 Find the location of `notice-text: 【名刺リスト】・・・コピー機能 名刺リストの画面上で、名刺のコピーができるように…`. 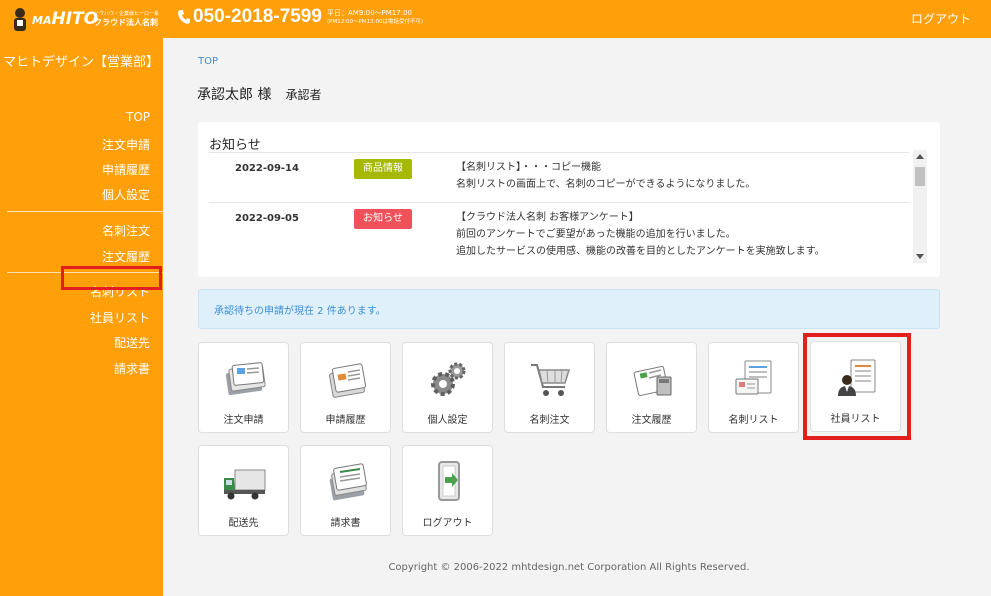

notice-text: 【名刺リスト】・・・コピー機能 名刺リストの画面上で、名刺のコピーができるように… is located at coordinates (605, 176).